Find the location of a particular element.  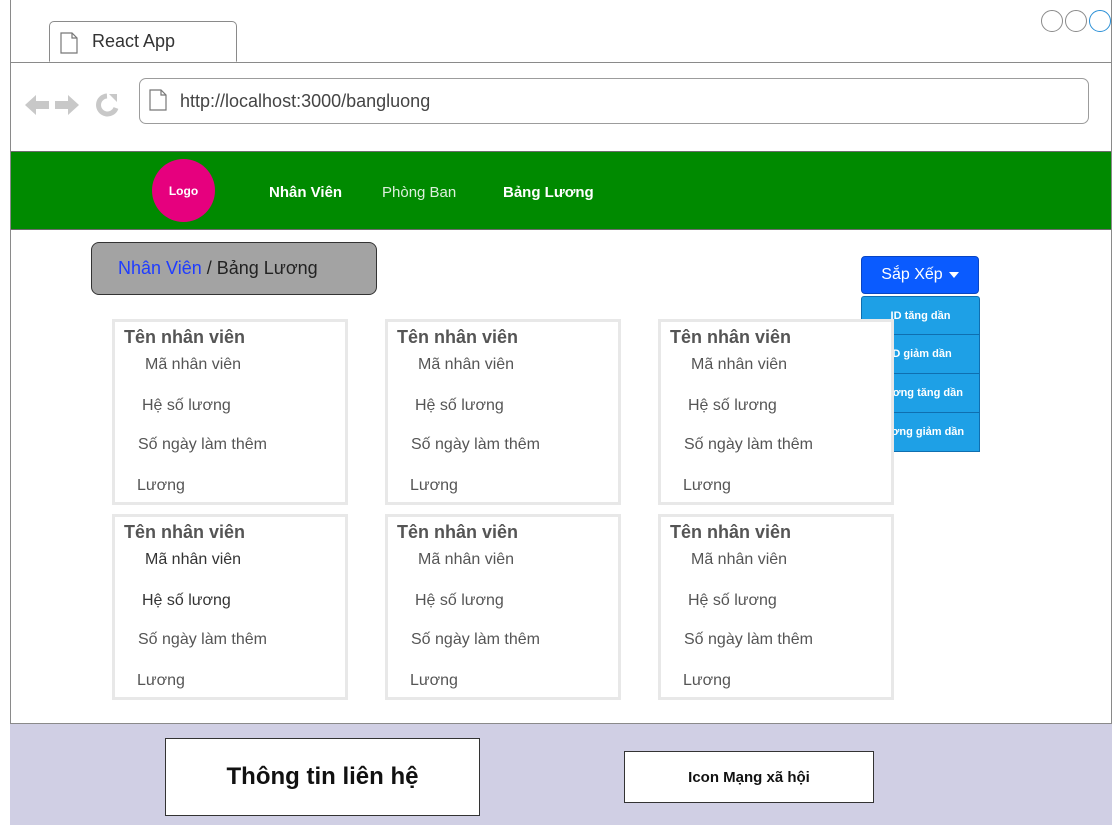

footer: Thông tin liên hệ Icon Mạng xã hội is located at coordinates (561, 774).